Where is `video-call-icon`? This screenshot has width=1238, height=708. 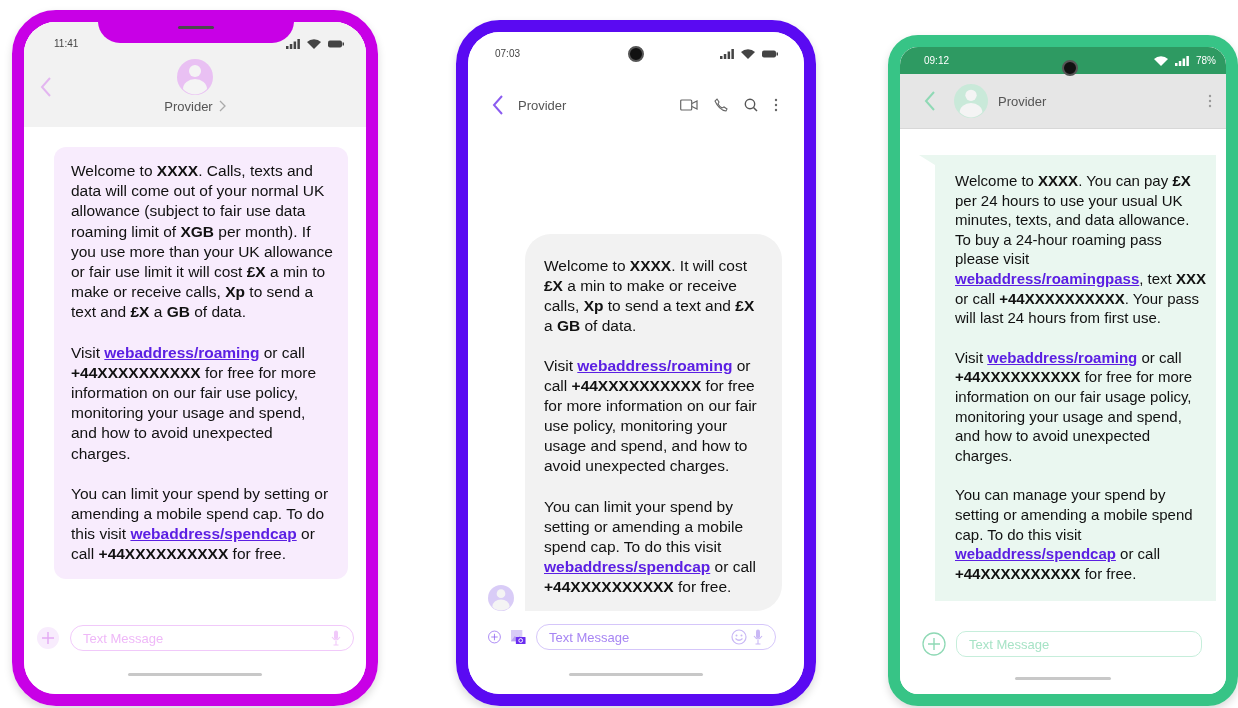
video-call-icon is located at coordinates (689, 105).